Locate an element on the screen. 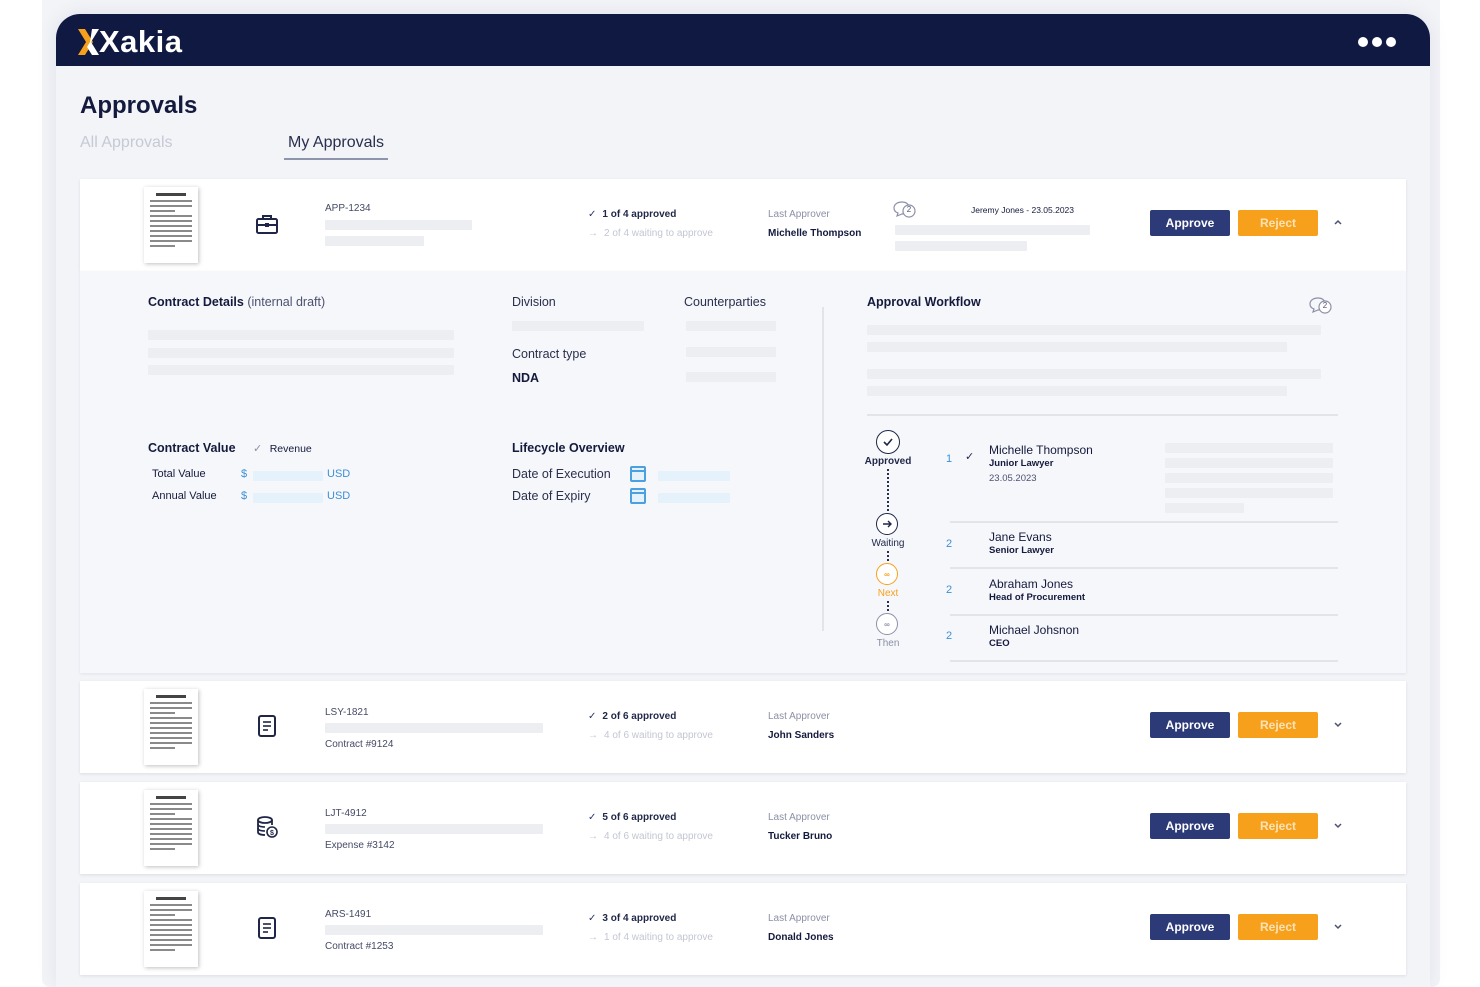 The width and height of the screenshot is (1480, 987). approver-name: Michael Johsnon is located at coordinates (1034, 630).